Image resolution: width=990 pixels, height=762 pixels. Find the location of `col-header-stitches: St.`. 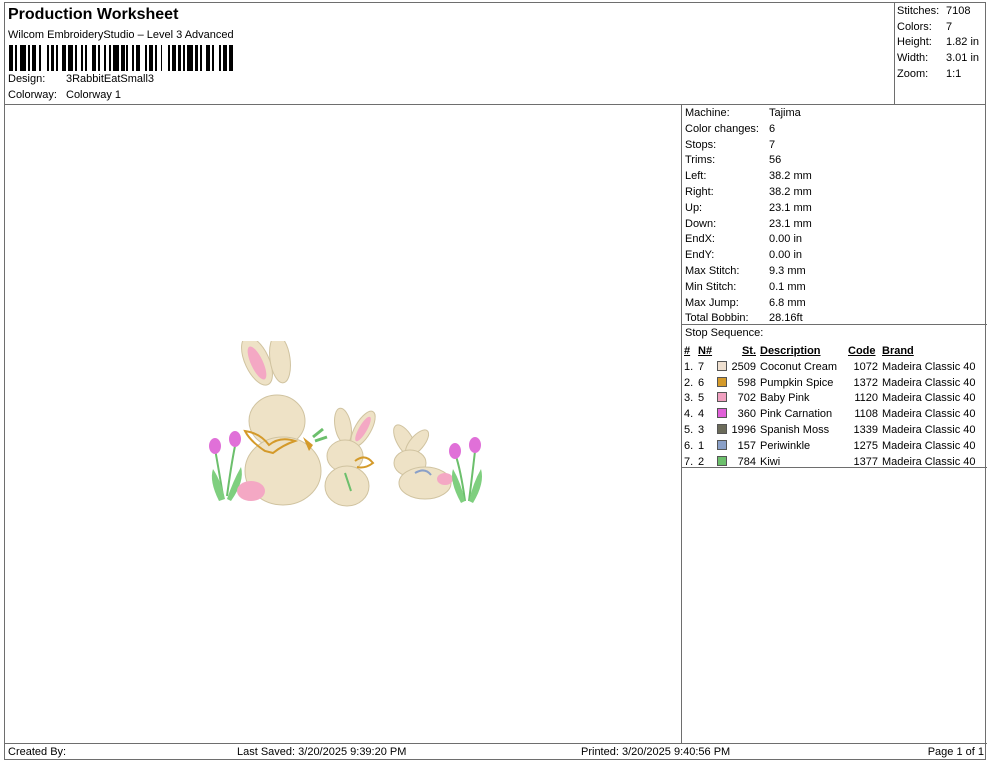

col-header-stitches: St. is located at coordinates (748, 351).